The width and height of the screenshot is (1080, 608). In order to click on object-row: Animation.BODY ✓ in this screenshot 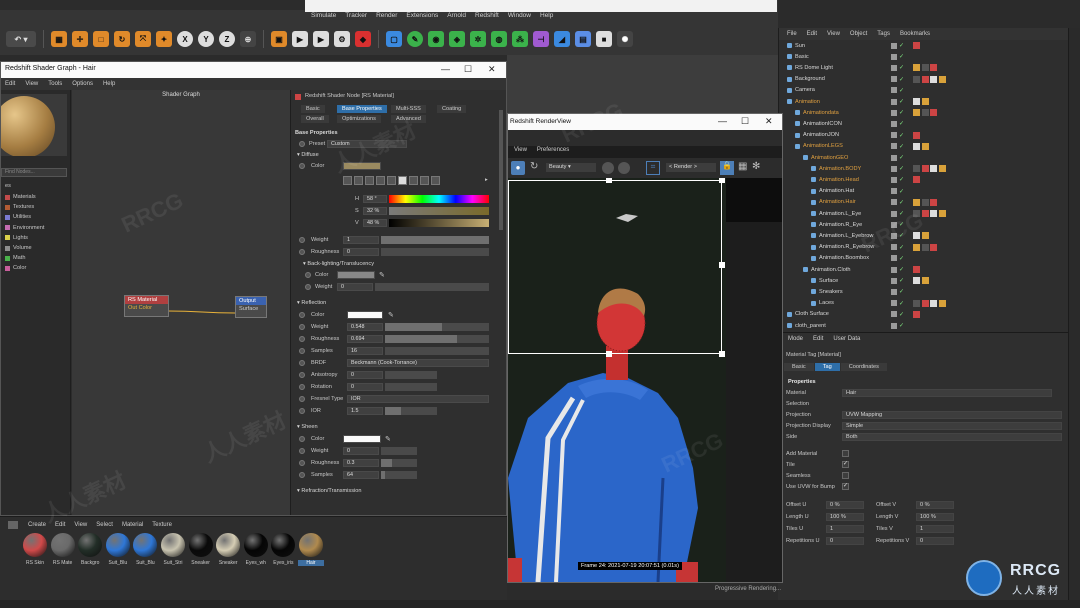, I will do `click(924, 168)`.